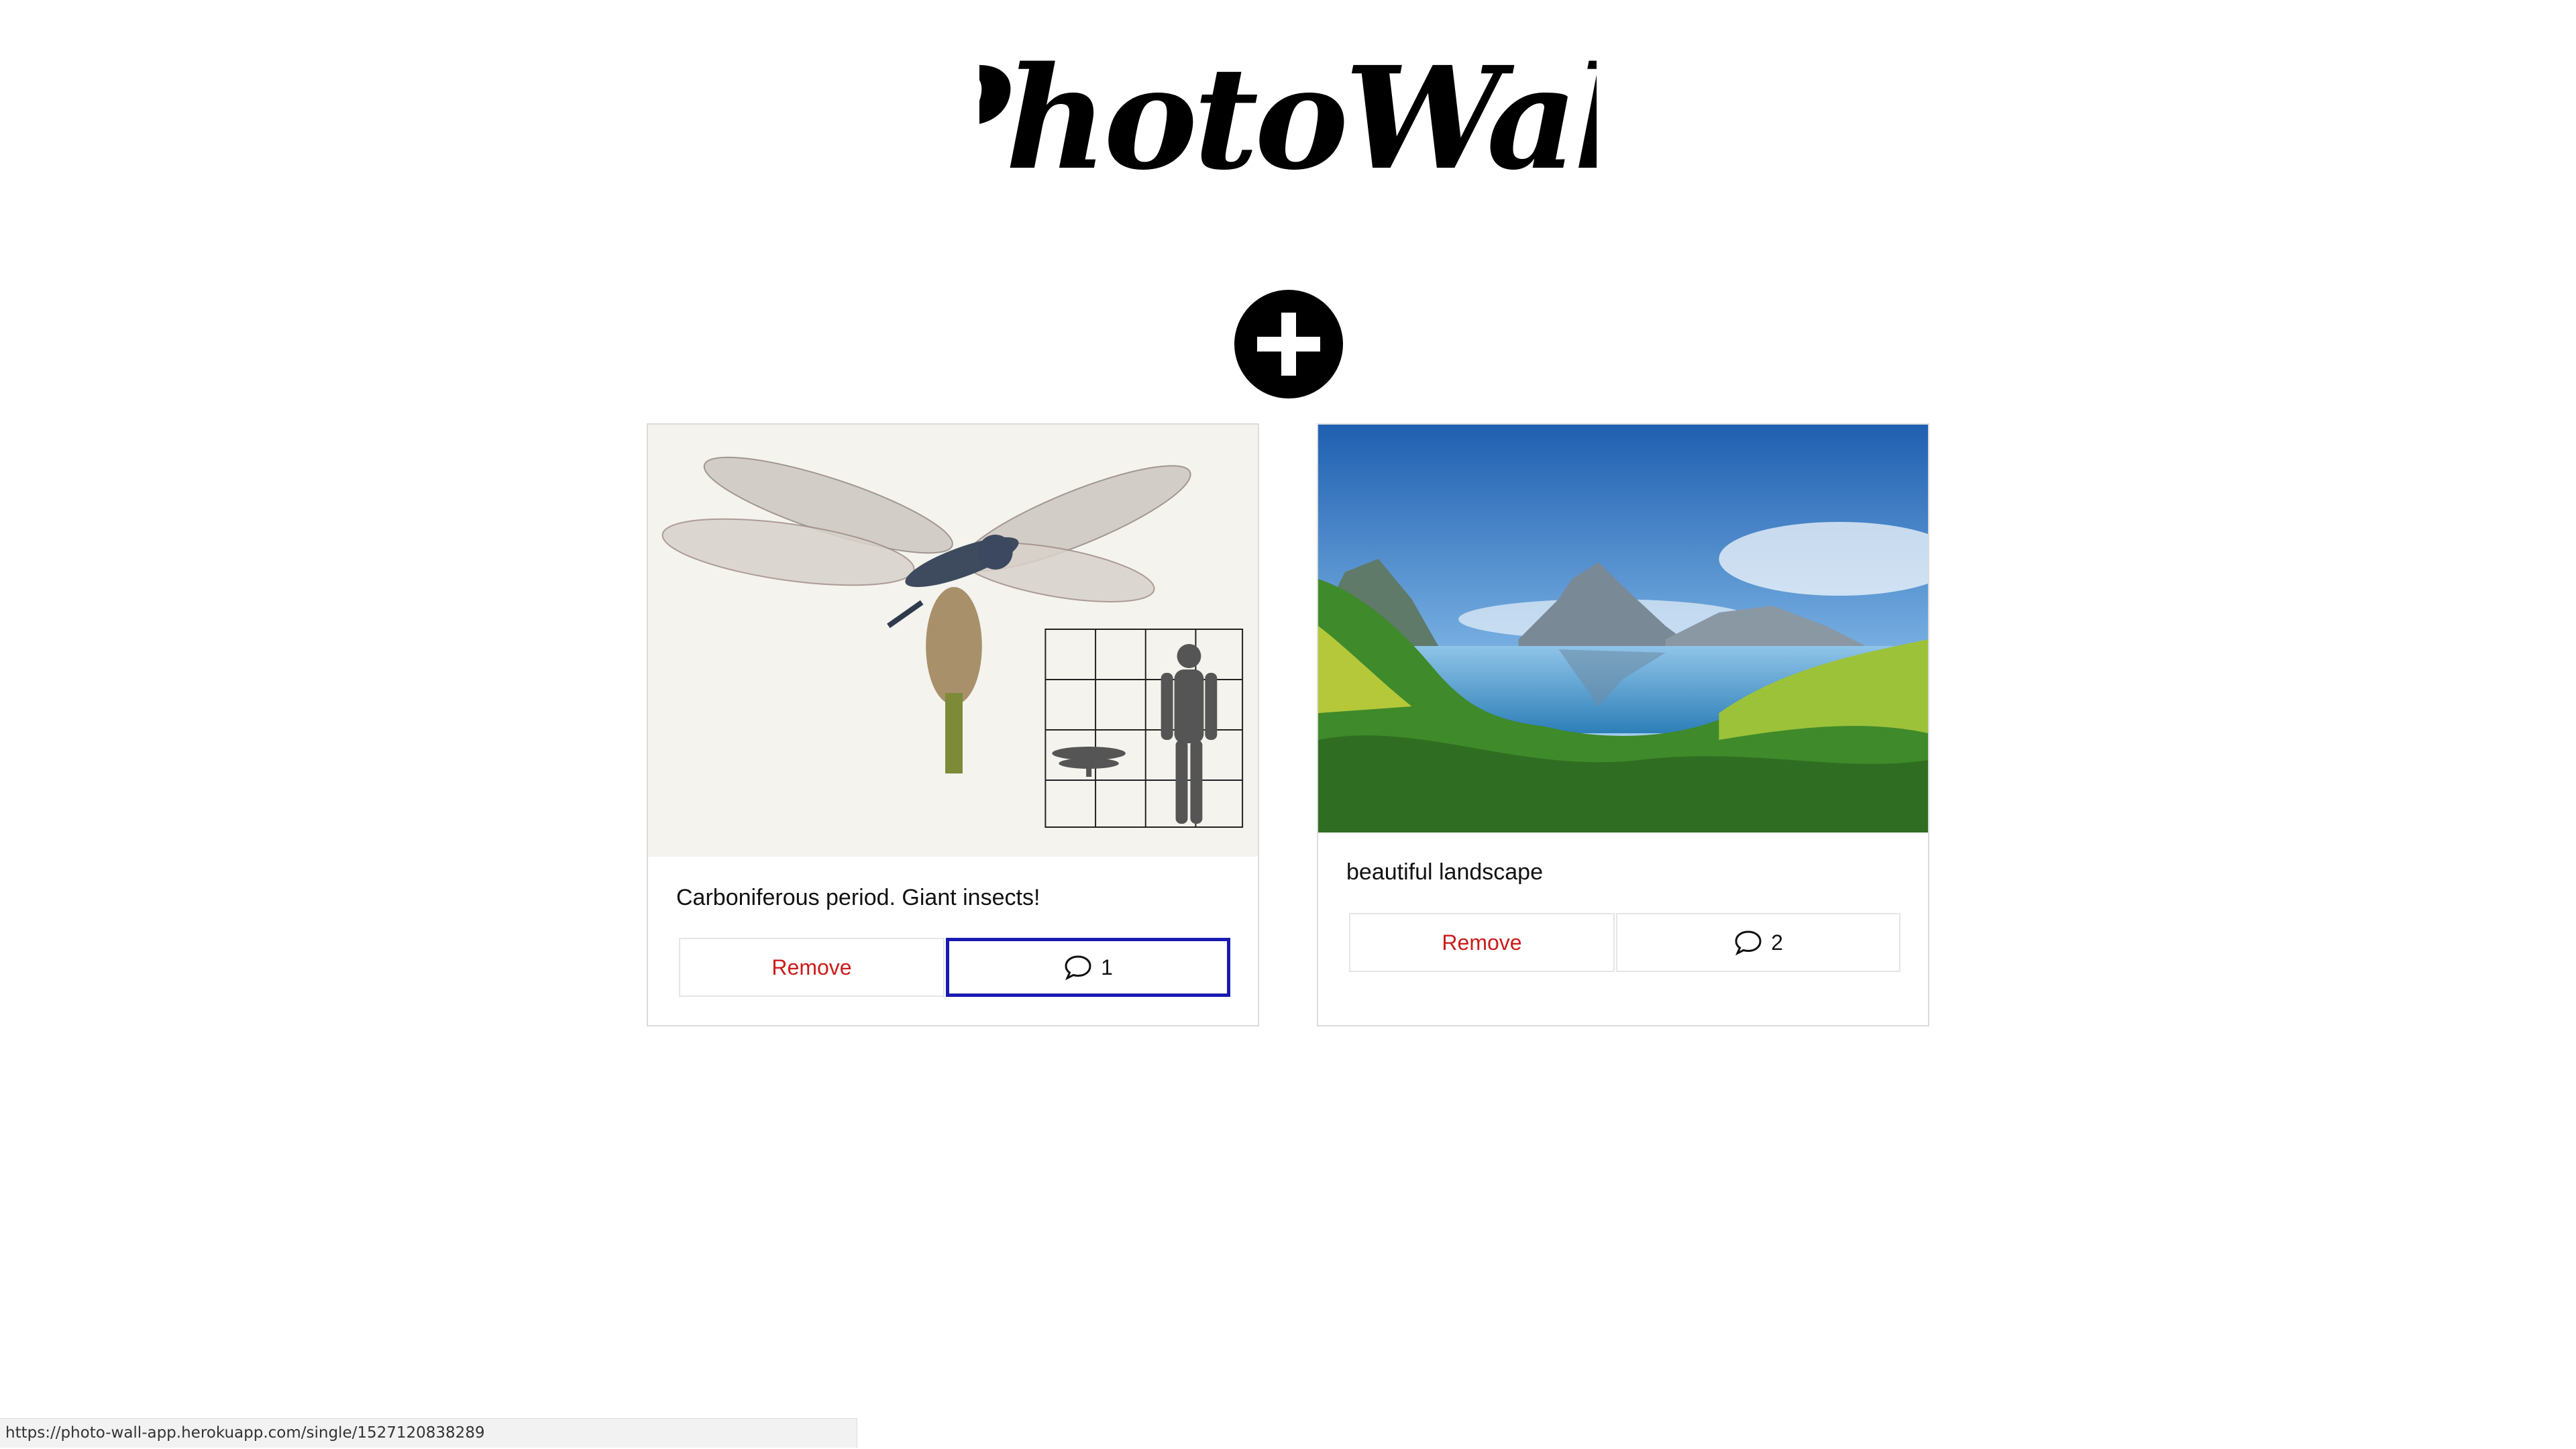 The image size is (2576, 1449). I want to click on logo-text: PhotoWall, so click(1288, 118).